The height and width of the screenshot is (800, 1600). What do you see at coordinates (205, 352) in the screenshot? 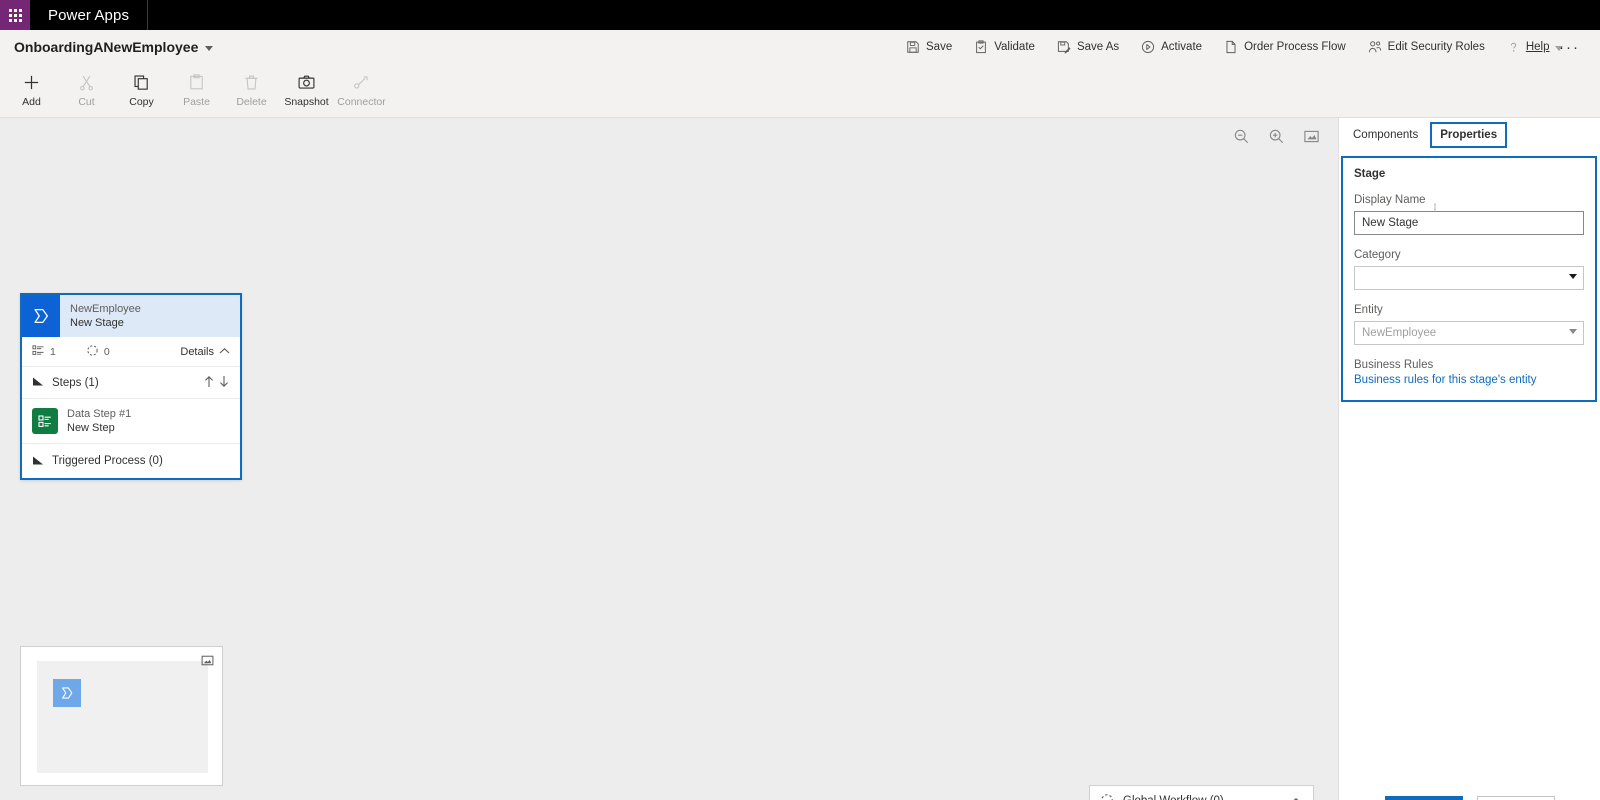
I see `stage-details-toggle: Details` at bounding box center [205, 352].